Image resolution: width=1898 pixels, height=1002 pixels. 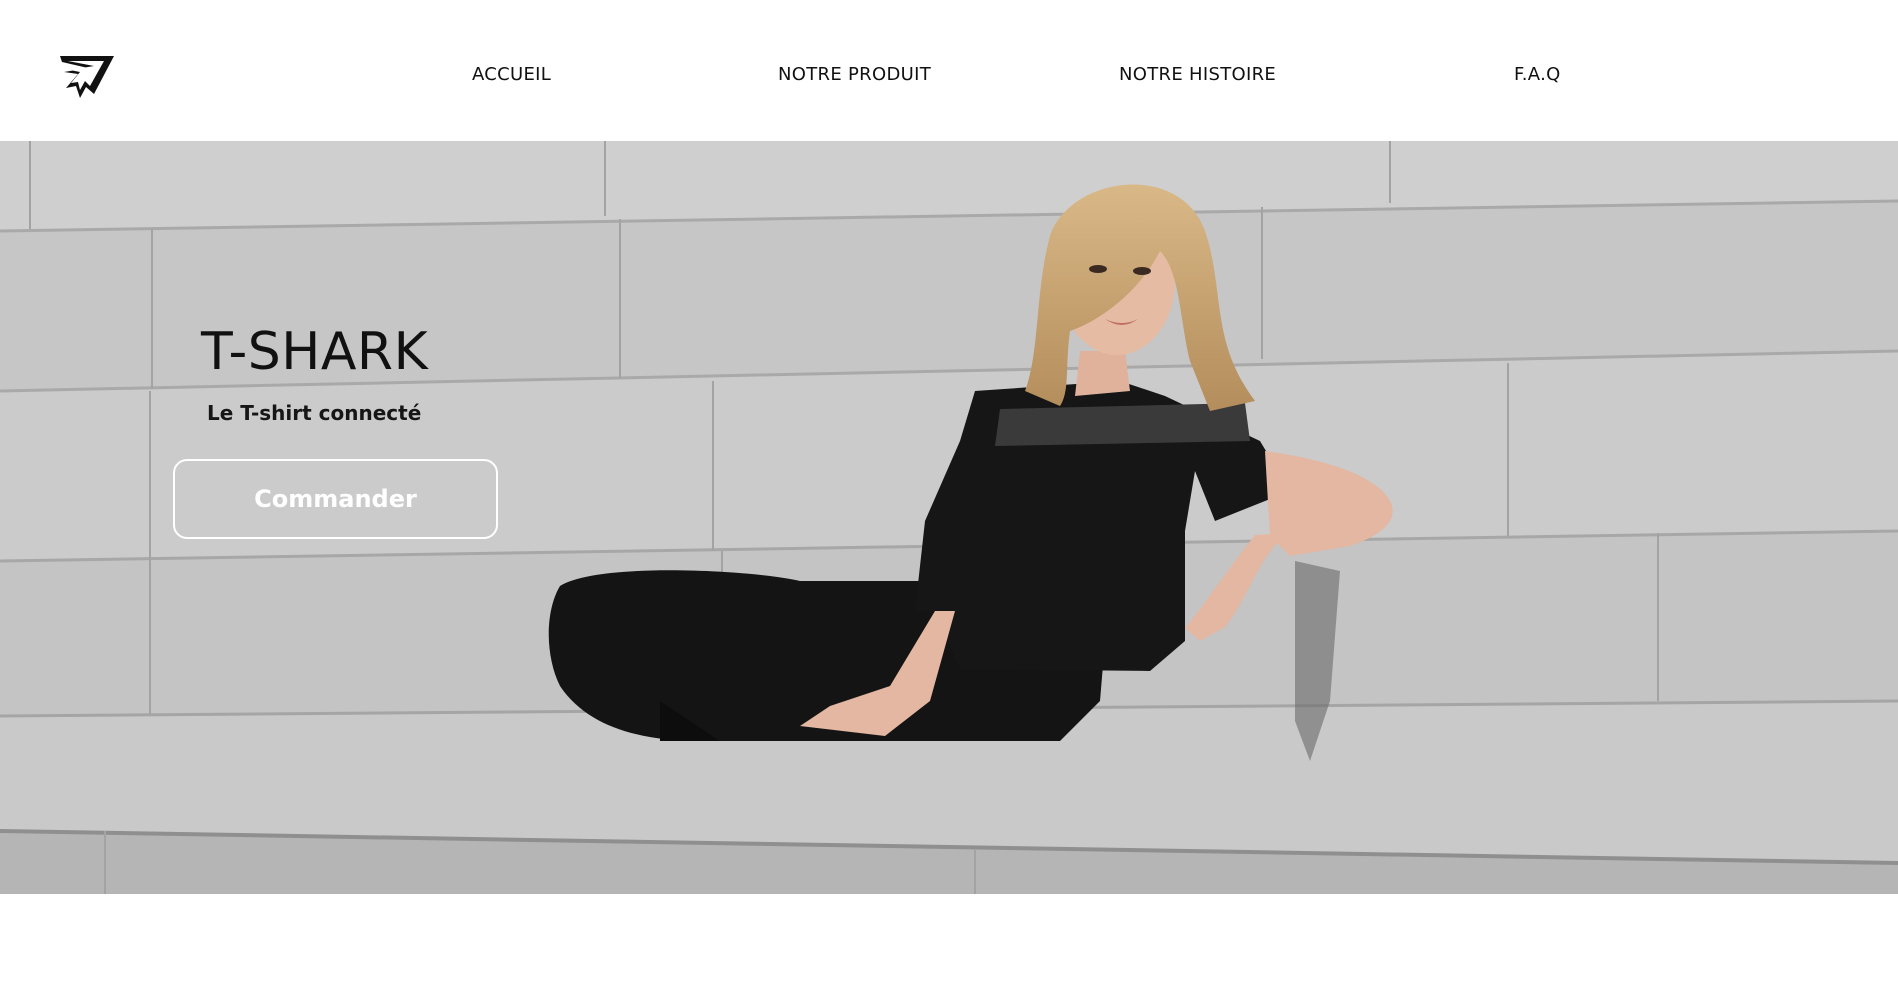 What do you see at coordinates (1197, 74) in the screenshot?
I see `nav-notre-histoire: NOTRE HISTOIRE` at bounding box center [1197, 74].